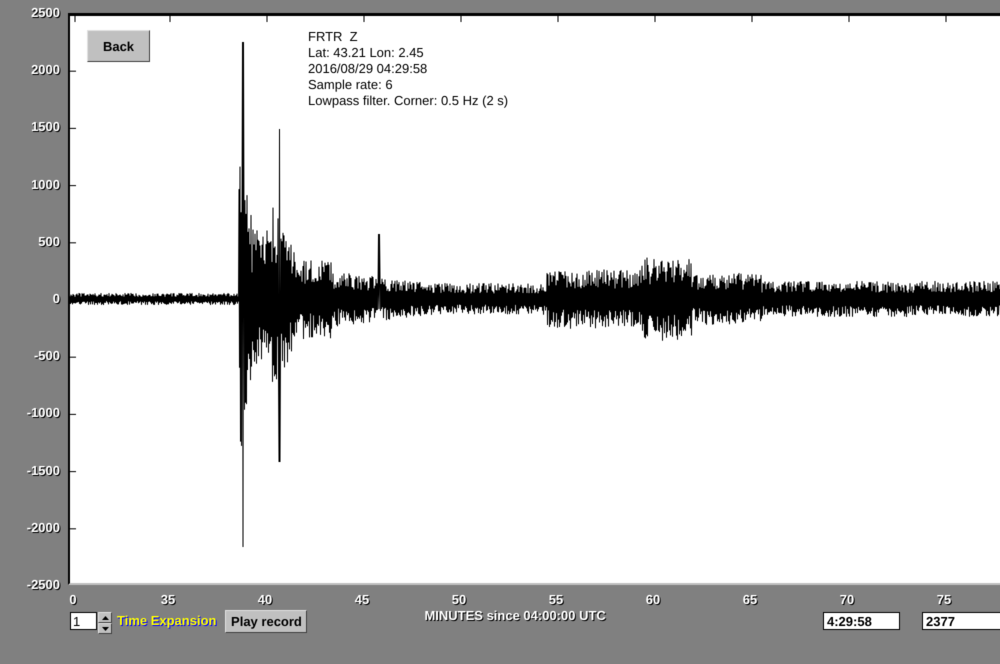 Image resolution: width=1000 pixels, height=664 pixels. Describe the element at coordinates (861, 621) in the screenshot. I see `time-field: 4:29:58` at that location.